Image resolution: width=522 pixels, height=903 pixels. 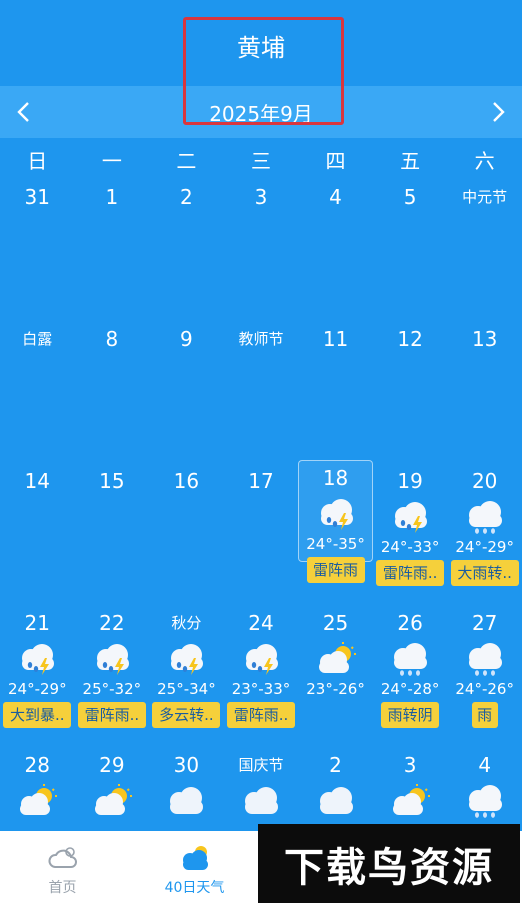 I want to click on calendar-day: 中元节, so click(x=484, y=197).